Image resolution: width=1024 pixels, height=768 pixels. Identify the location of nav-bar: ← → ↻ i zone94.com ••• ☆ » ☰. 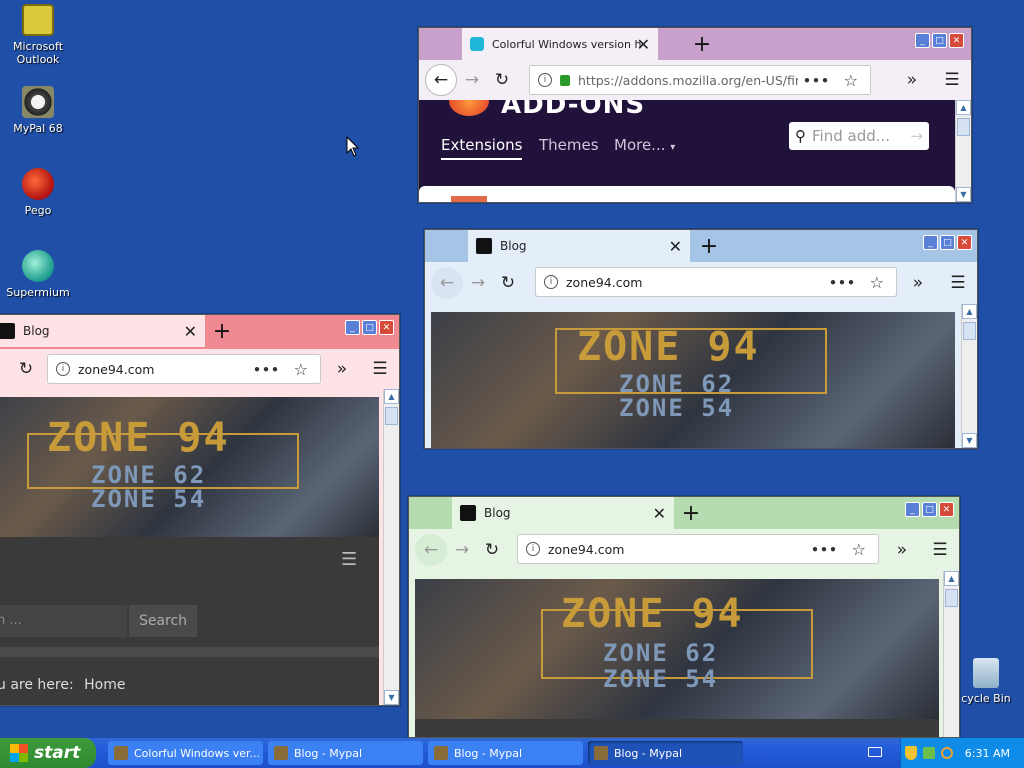
(684, 550).